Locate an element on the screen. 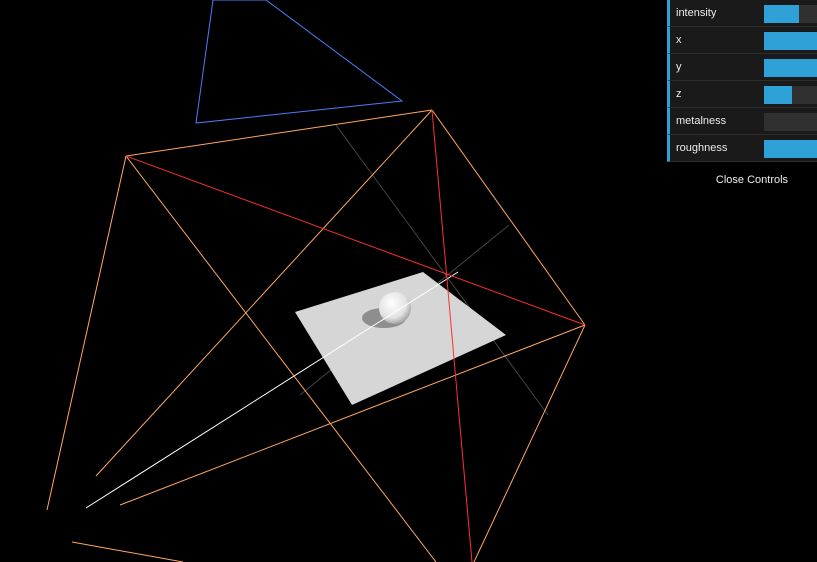  light-helper-triangle is located at coordinates (299, 62).